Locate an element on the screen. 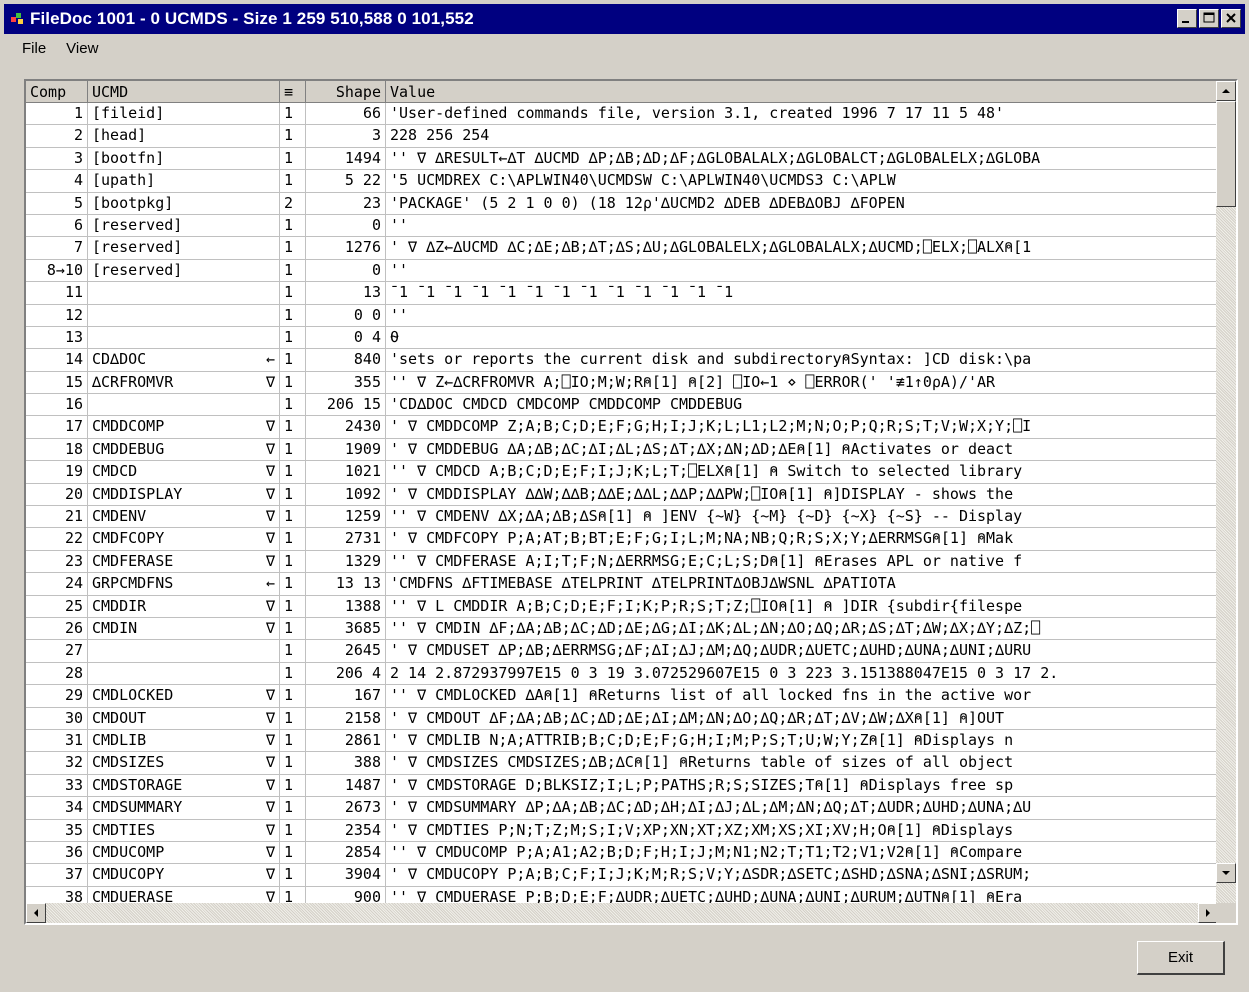  table-row: 2 [head] 1 3 228 256 254 is located at coordinates (622, 136).